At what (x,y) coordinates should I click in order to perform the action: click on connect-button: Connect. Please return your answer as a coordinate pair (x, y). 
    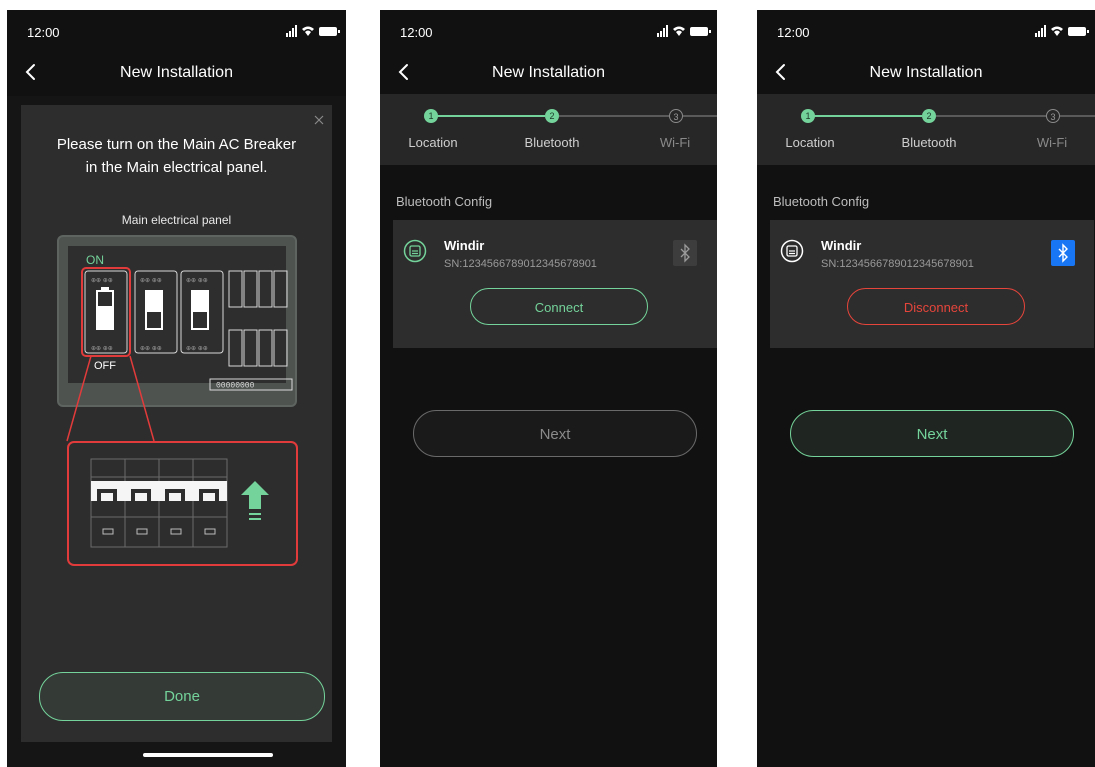
    Looking at the image, I should click on (559, 306).